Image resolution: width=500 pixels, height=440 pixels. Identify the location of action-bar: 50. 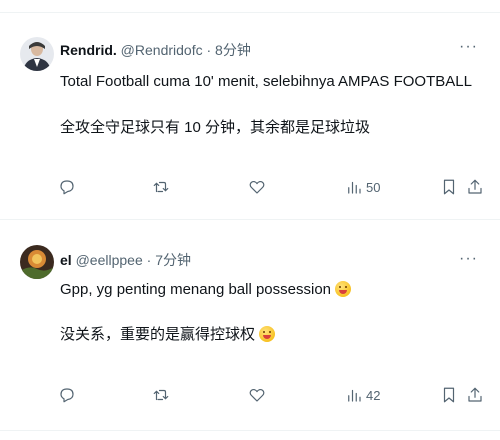
(250, 187).